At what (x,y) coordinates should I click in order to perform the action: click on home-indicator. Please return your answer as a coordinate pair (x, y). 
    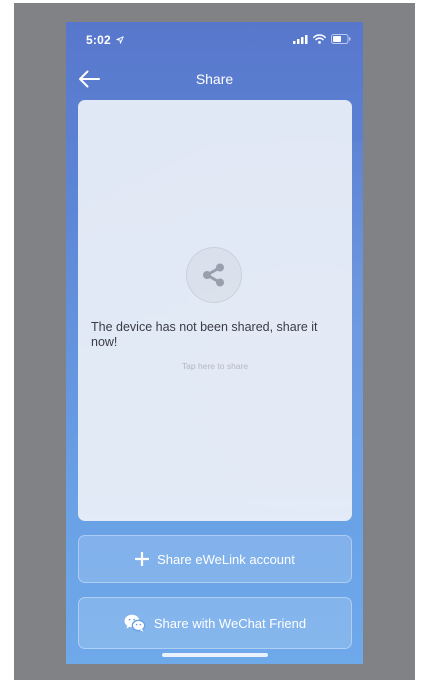
    Looking at the image, I should click on (215, 655).